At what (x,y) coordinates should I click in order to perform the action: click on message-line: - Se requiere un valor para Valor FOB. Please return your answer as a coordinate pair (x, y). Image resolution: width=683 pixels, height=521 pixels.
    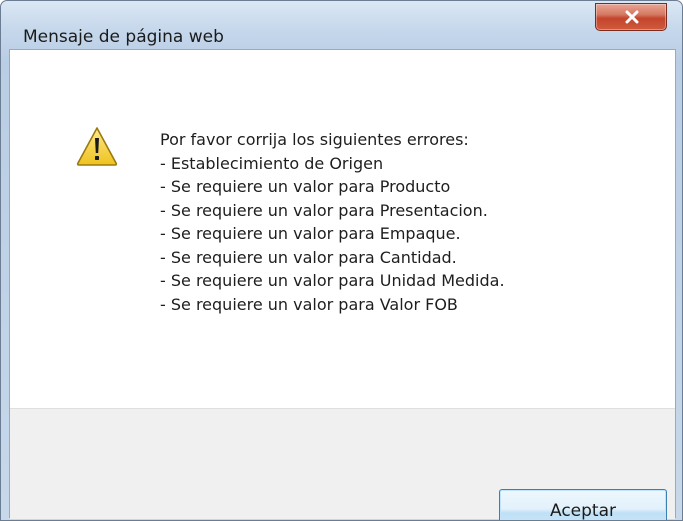
    Looking at the image, I should click on (309, 304).